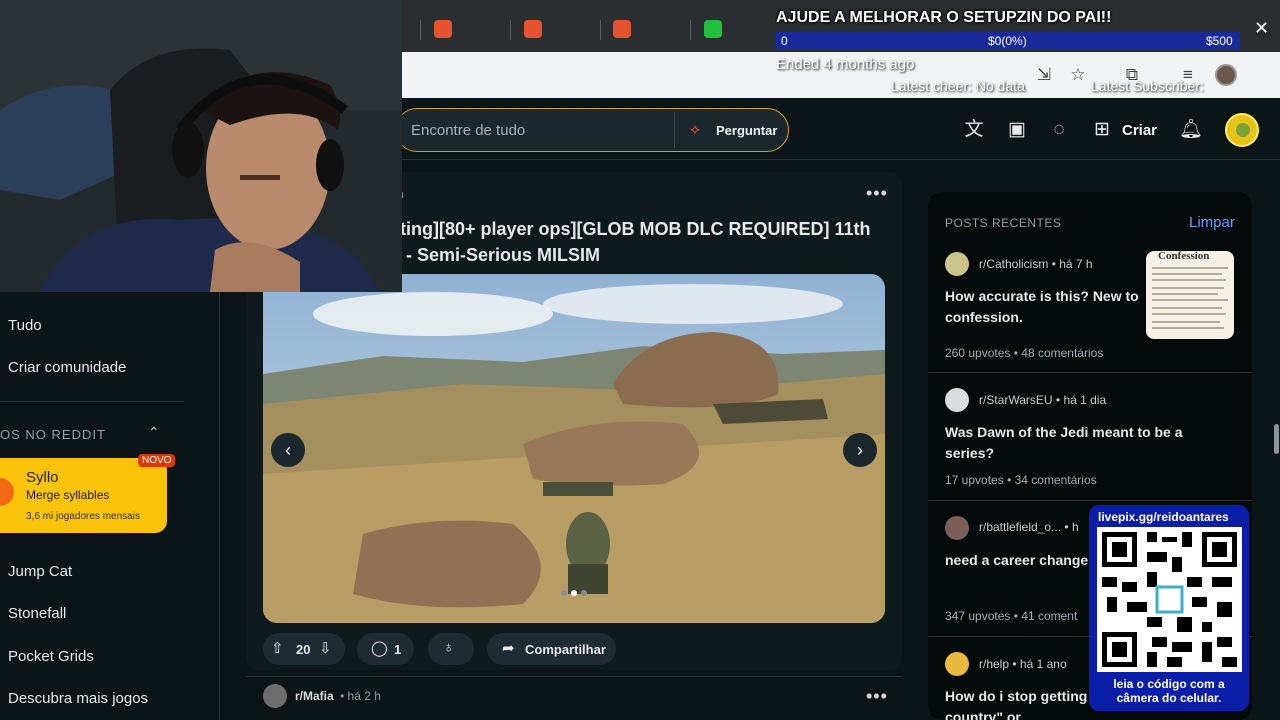 This screenshot has width=1280, height=720. Describe the element at coordinates (574, 593) in the screenshot. I see `gallery-dot-active` at that location.